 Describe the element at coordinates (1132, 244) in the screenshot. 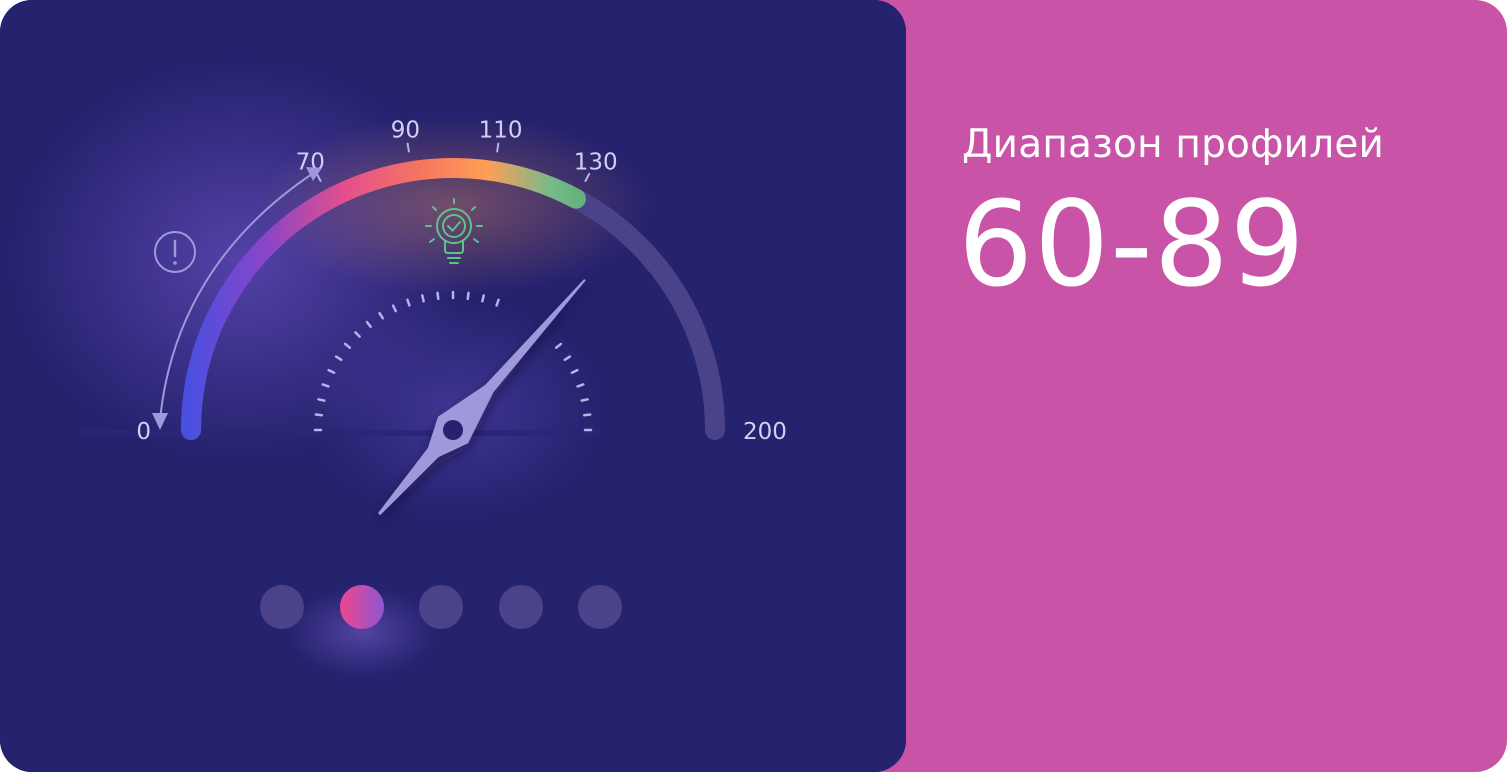

I see `range-value: 60-89` at that location.